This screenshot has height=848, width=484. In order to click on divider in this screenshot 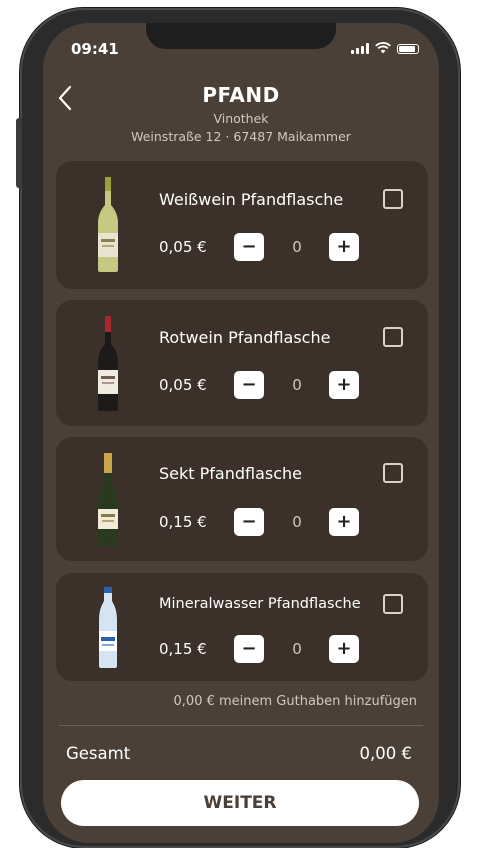, I will do `click(241, 725)`.